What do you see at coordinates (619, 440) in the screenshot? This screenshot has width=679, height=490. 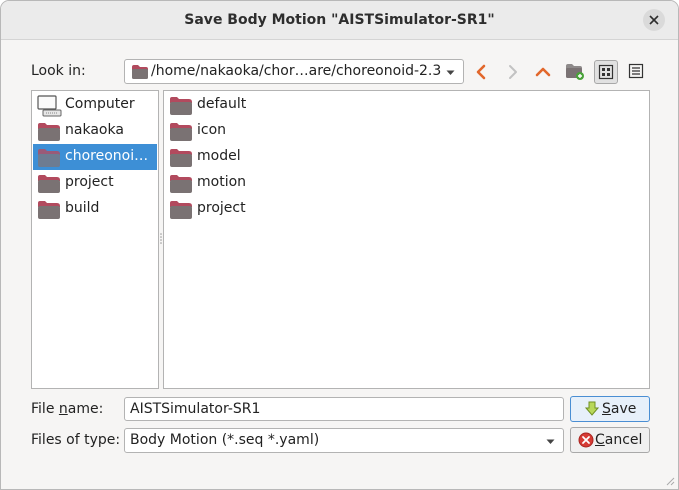 I see `cancel-button-label: Cancel` at bounding box center [619, 440].